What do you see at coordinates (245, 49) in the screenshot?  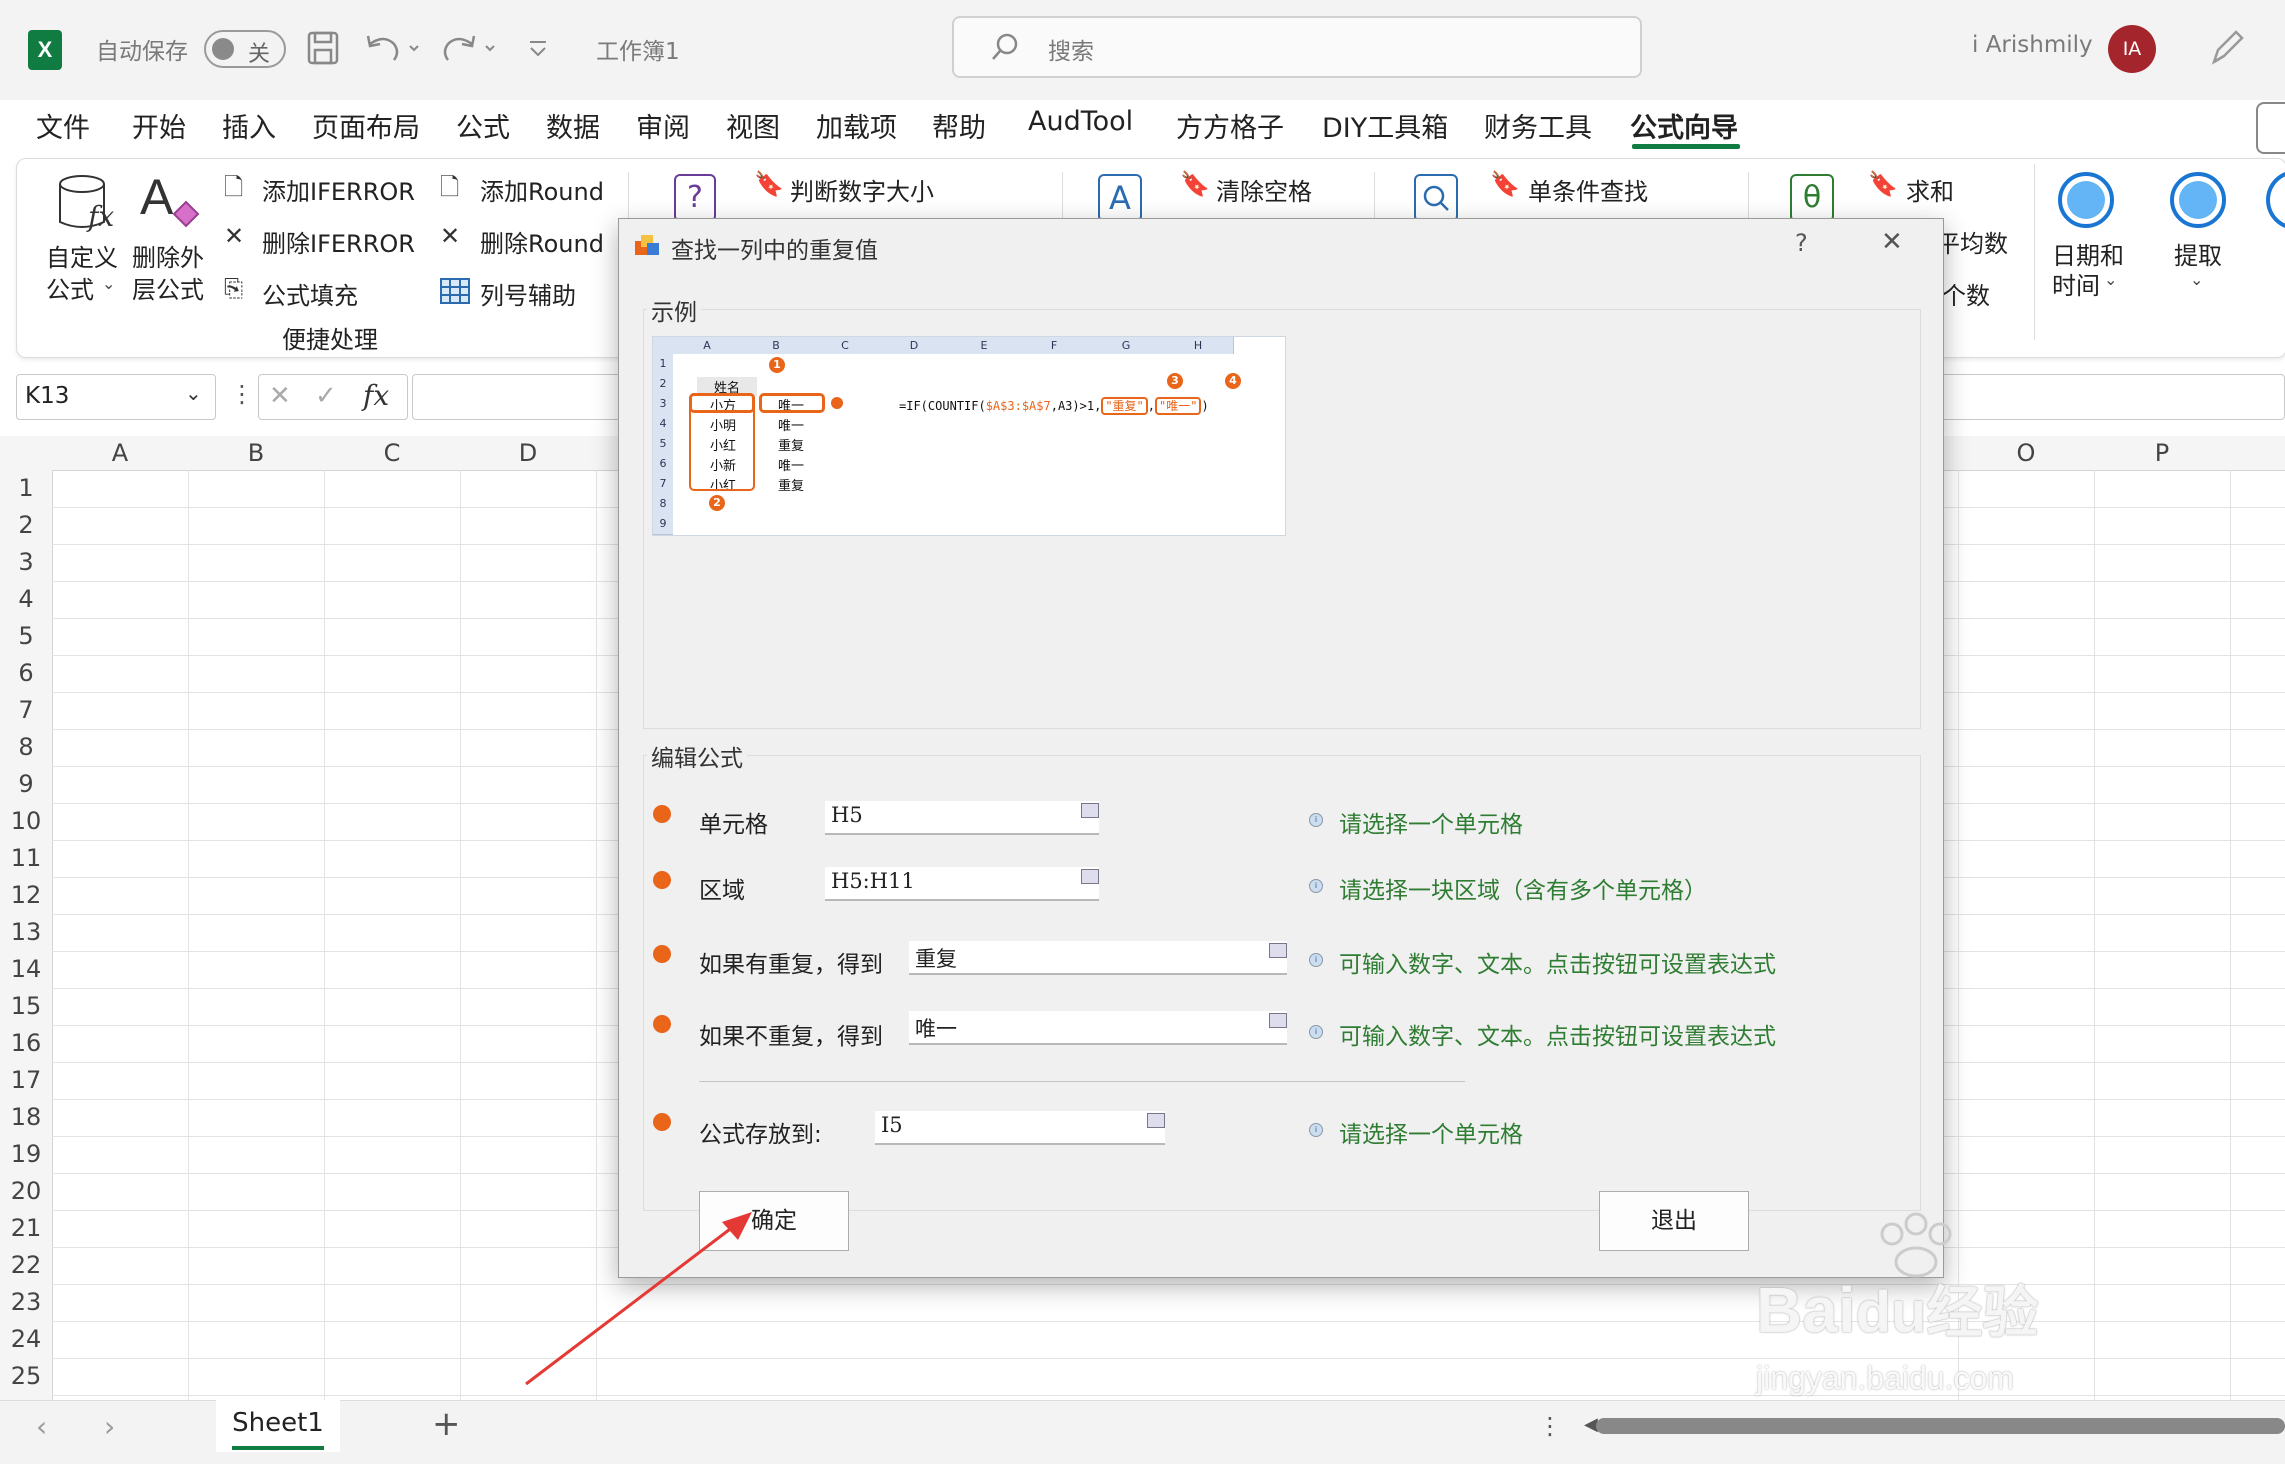 I see `autosave-toggle: 关` at bounding box center [245, 49].